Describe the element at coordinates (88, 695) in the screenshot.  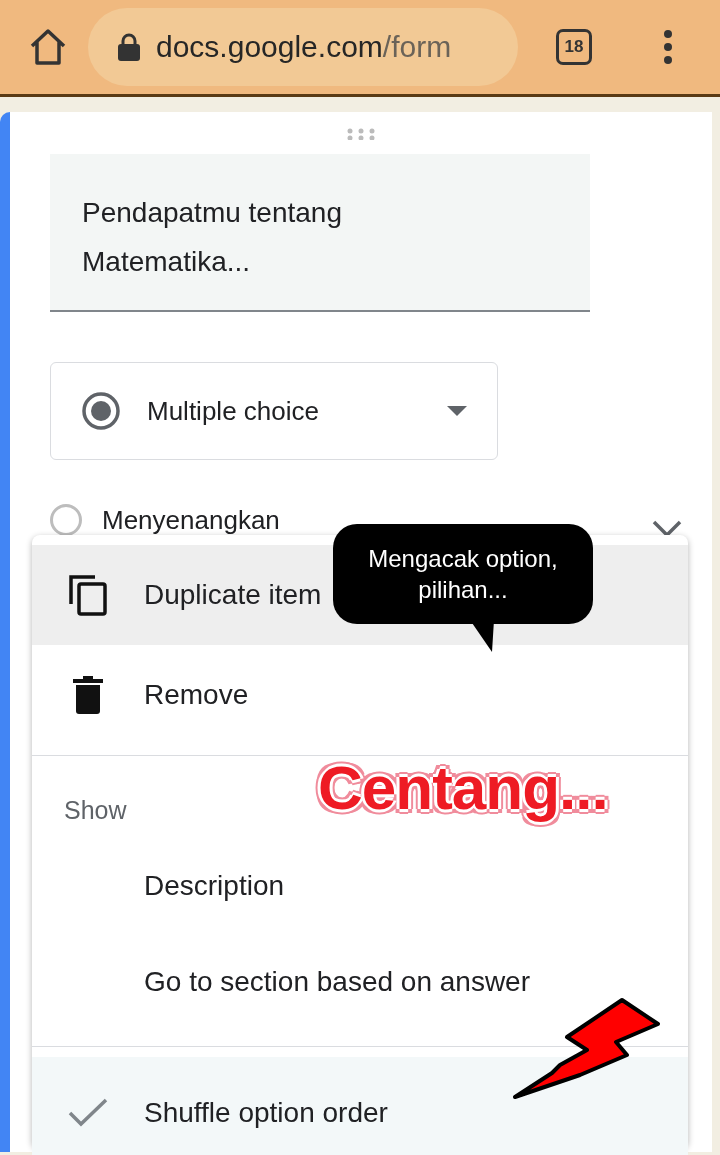
I see `trash-icon` at that location.